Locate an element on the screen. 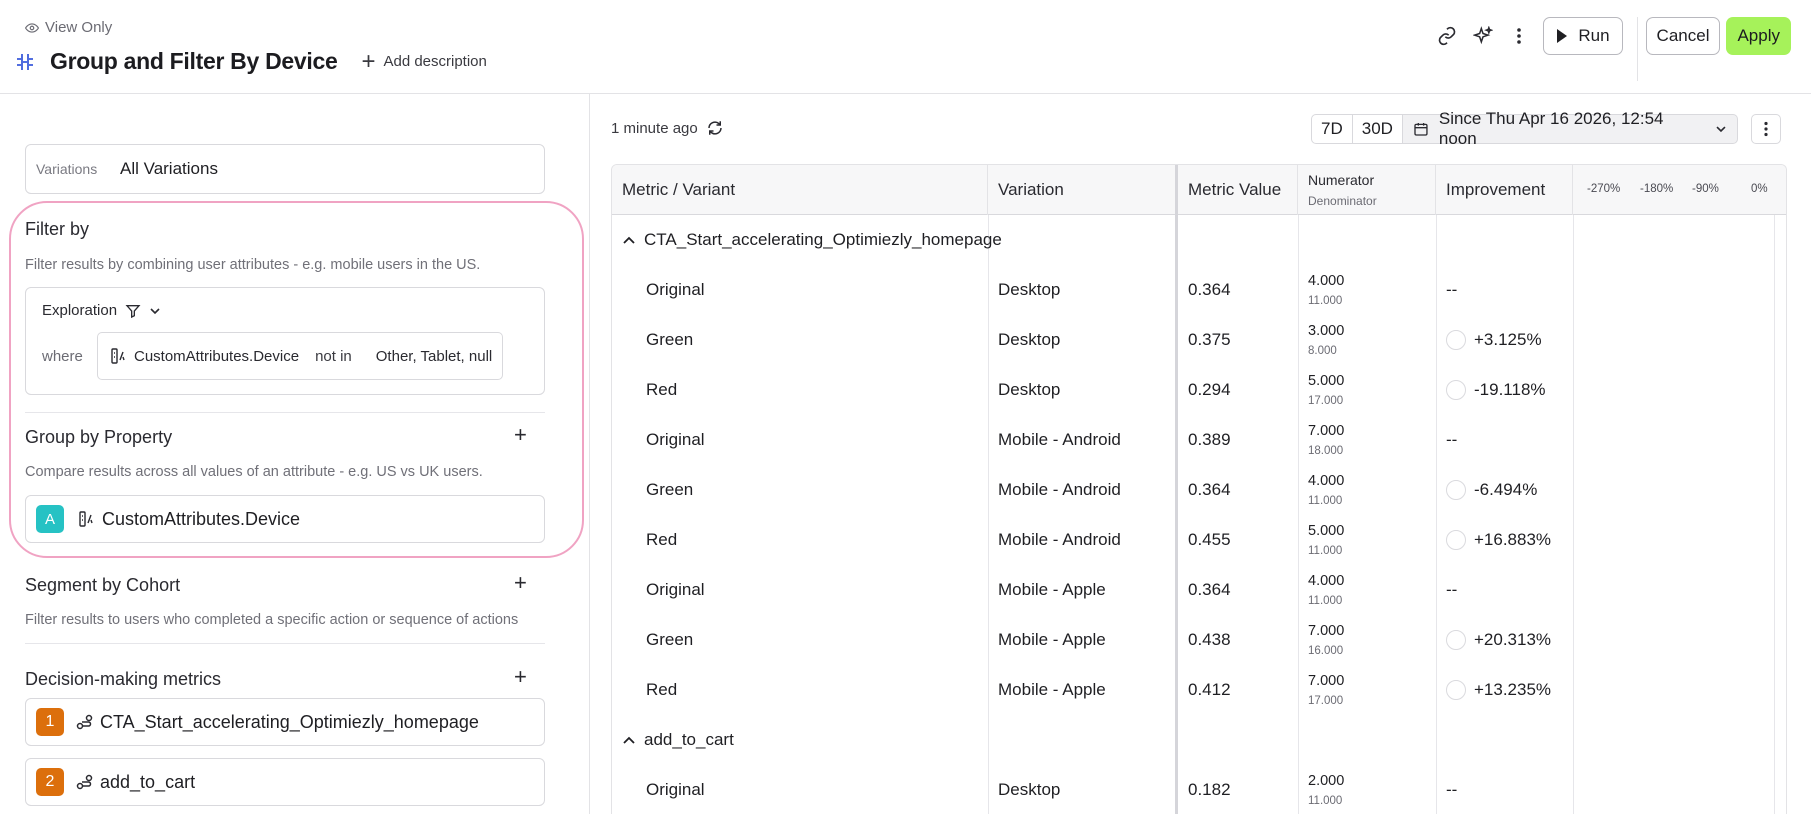 The height and width of the screenshot is (814, 1811). page-title: Group and Filter By Device is located at coordinates (194, 61).